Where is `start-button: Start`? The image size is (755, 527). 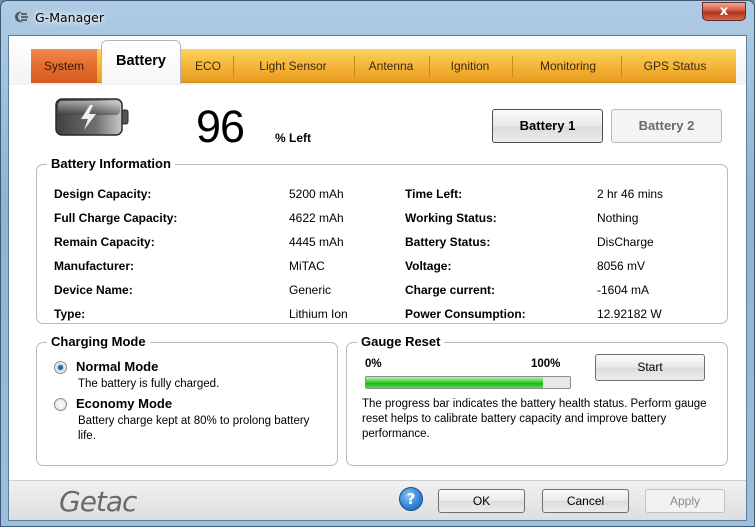
start-button: Start is located at coordinates (650, 367).